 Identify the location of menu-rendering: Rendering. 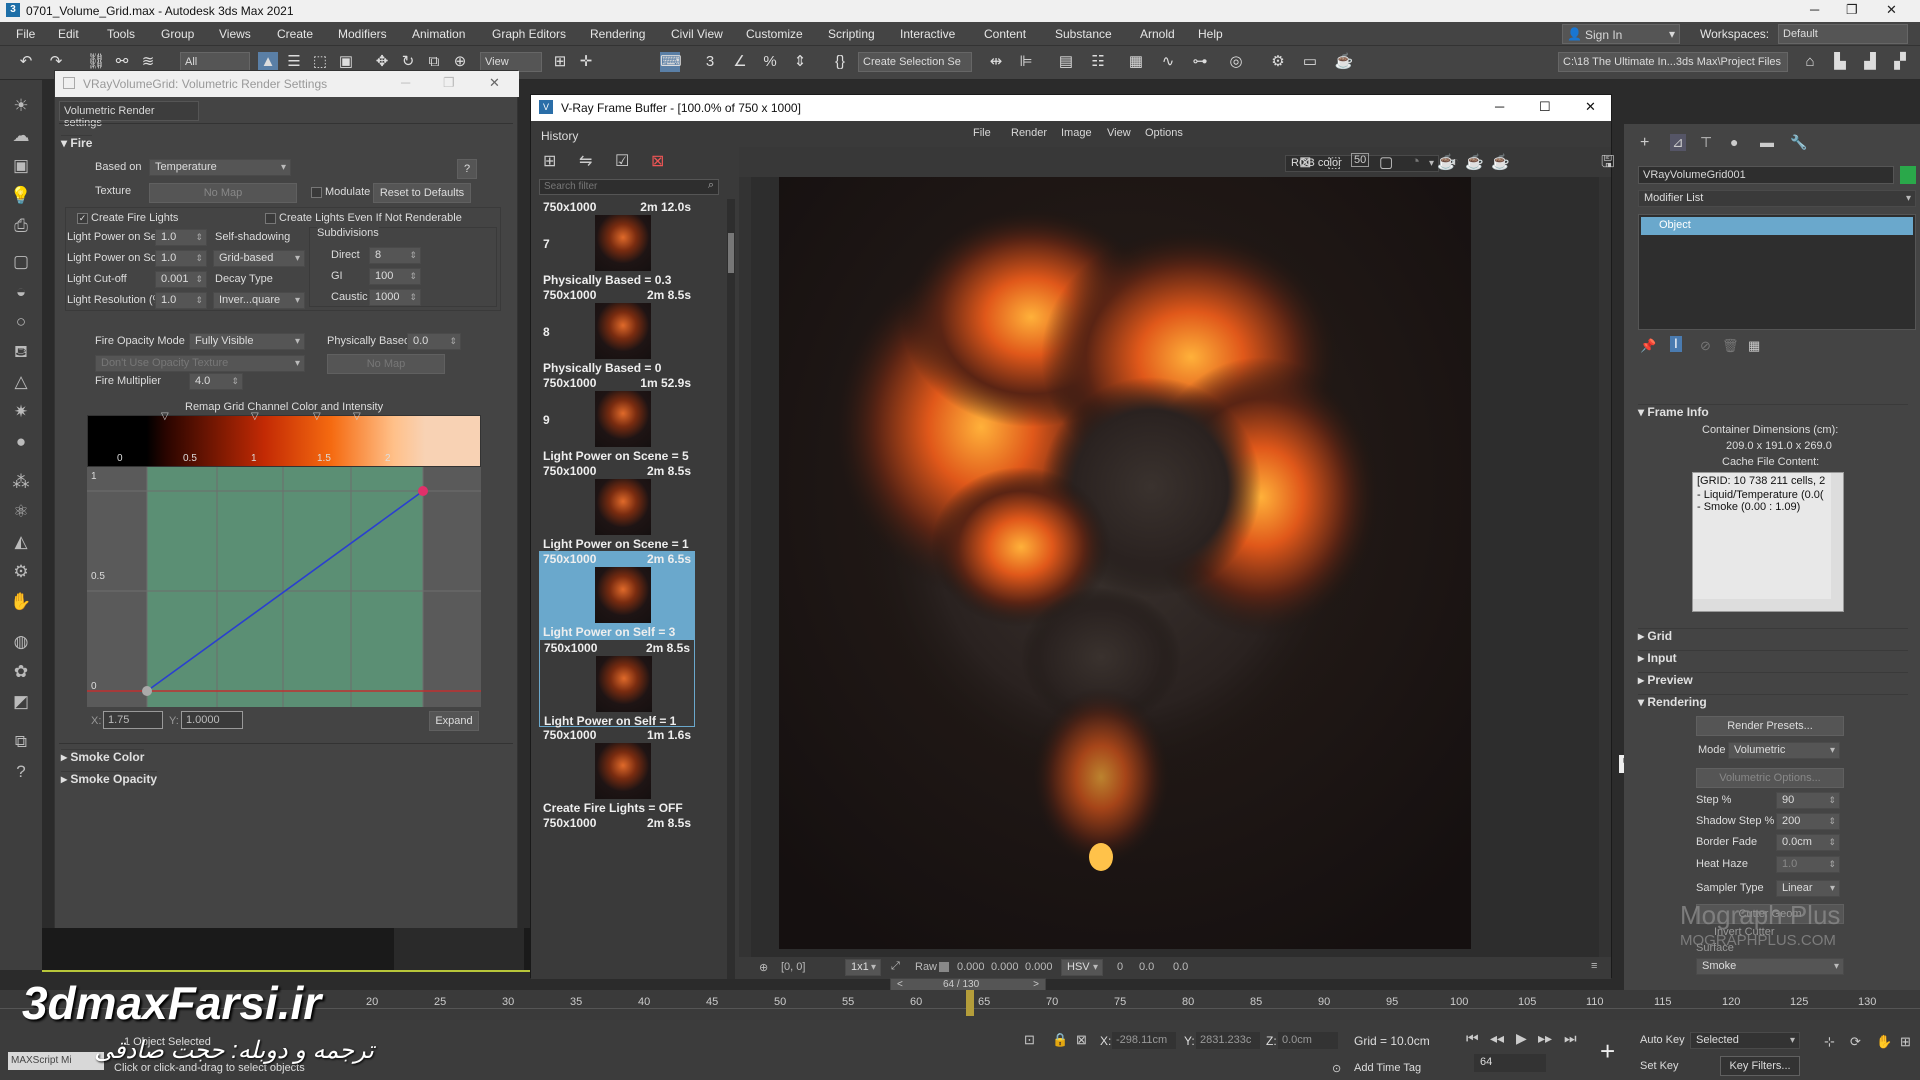
(617, 34).